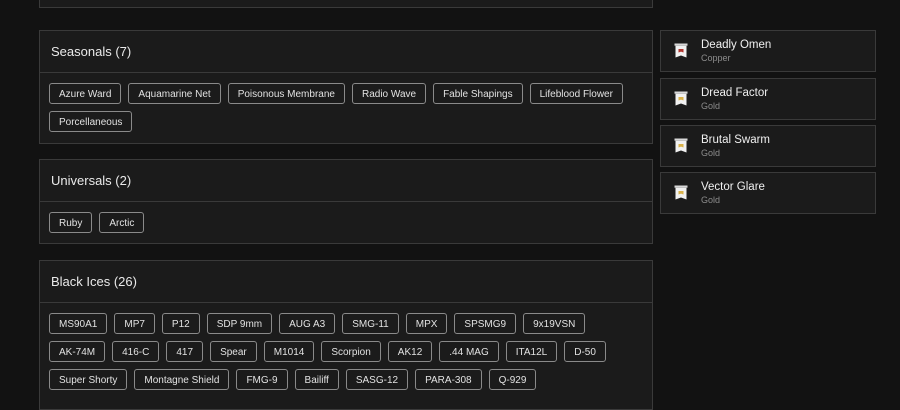  I want to click on charm-name: Vector Glare, so click(733, 186).